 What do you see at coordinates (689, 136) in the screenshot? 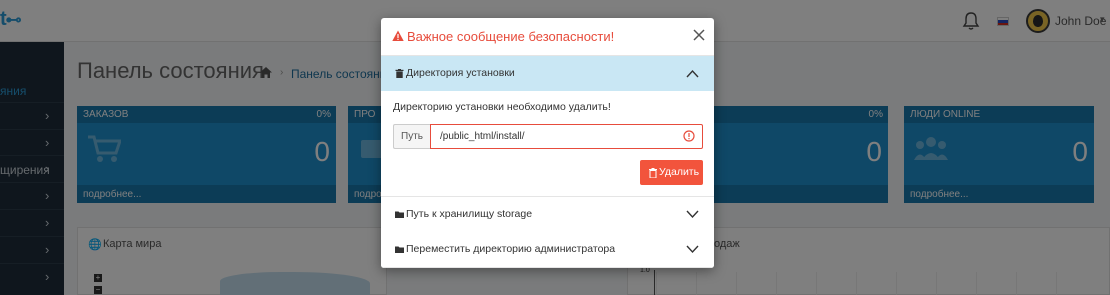
I see `error-icon` at bounding box center [689, 136].